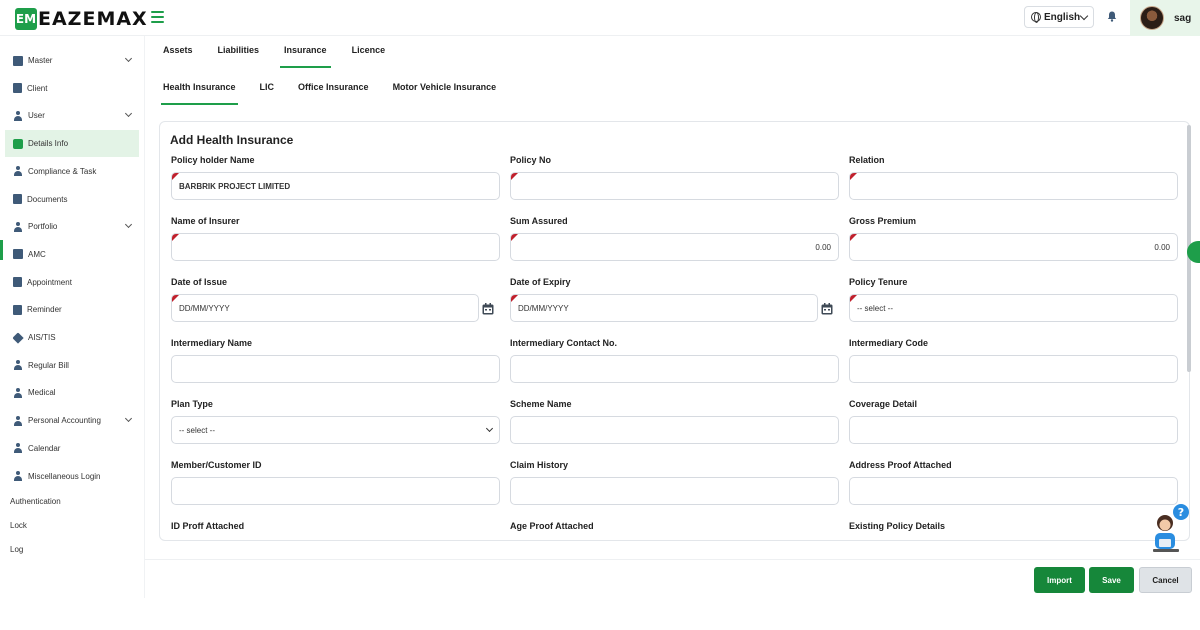 The image size is (1200, 630). Describe the element at coordinates (883, 404) in the screenshot. I see `coverage-detail-label: Coverage Detail` at that location.